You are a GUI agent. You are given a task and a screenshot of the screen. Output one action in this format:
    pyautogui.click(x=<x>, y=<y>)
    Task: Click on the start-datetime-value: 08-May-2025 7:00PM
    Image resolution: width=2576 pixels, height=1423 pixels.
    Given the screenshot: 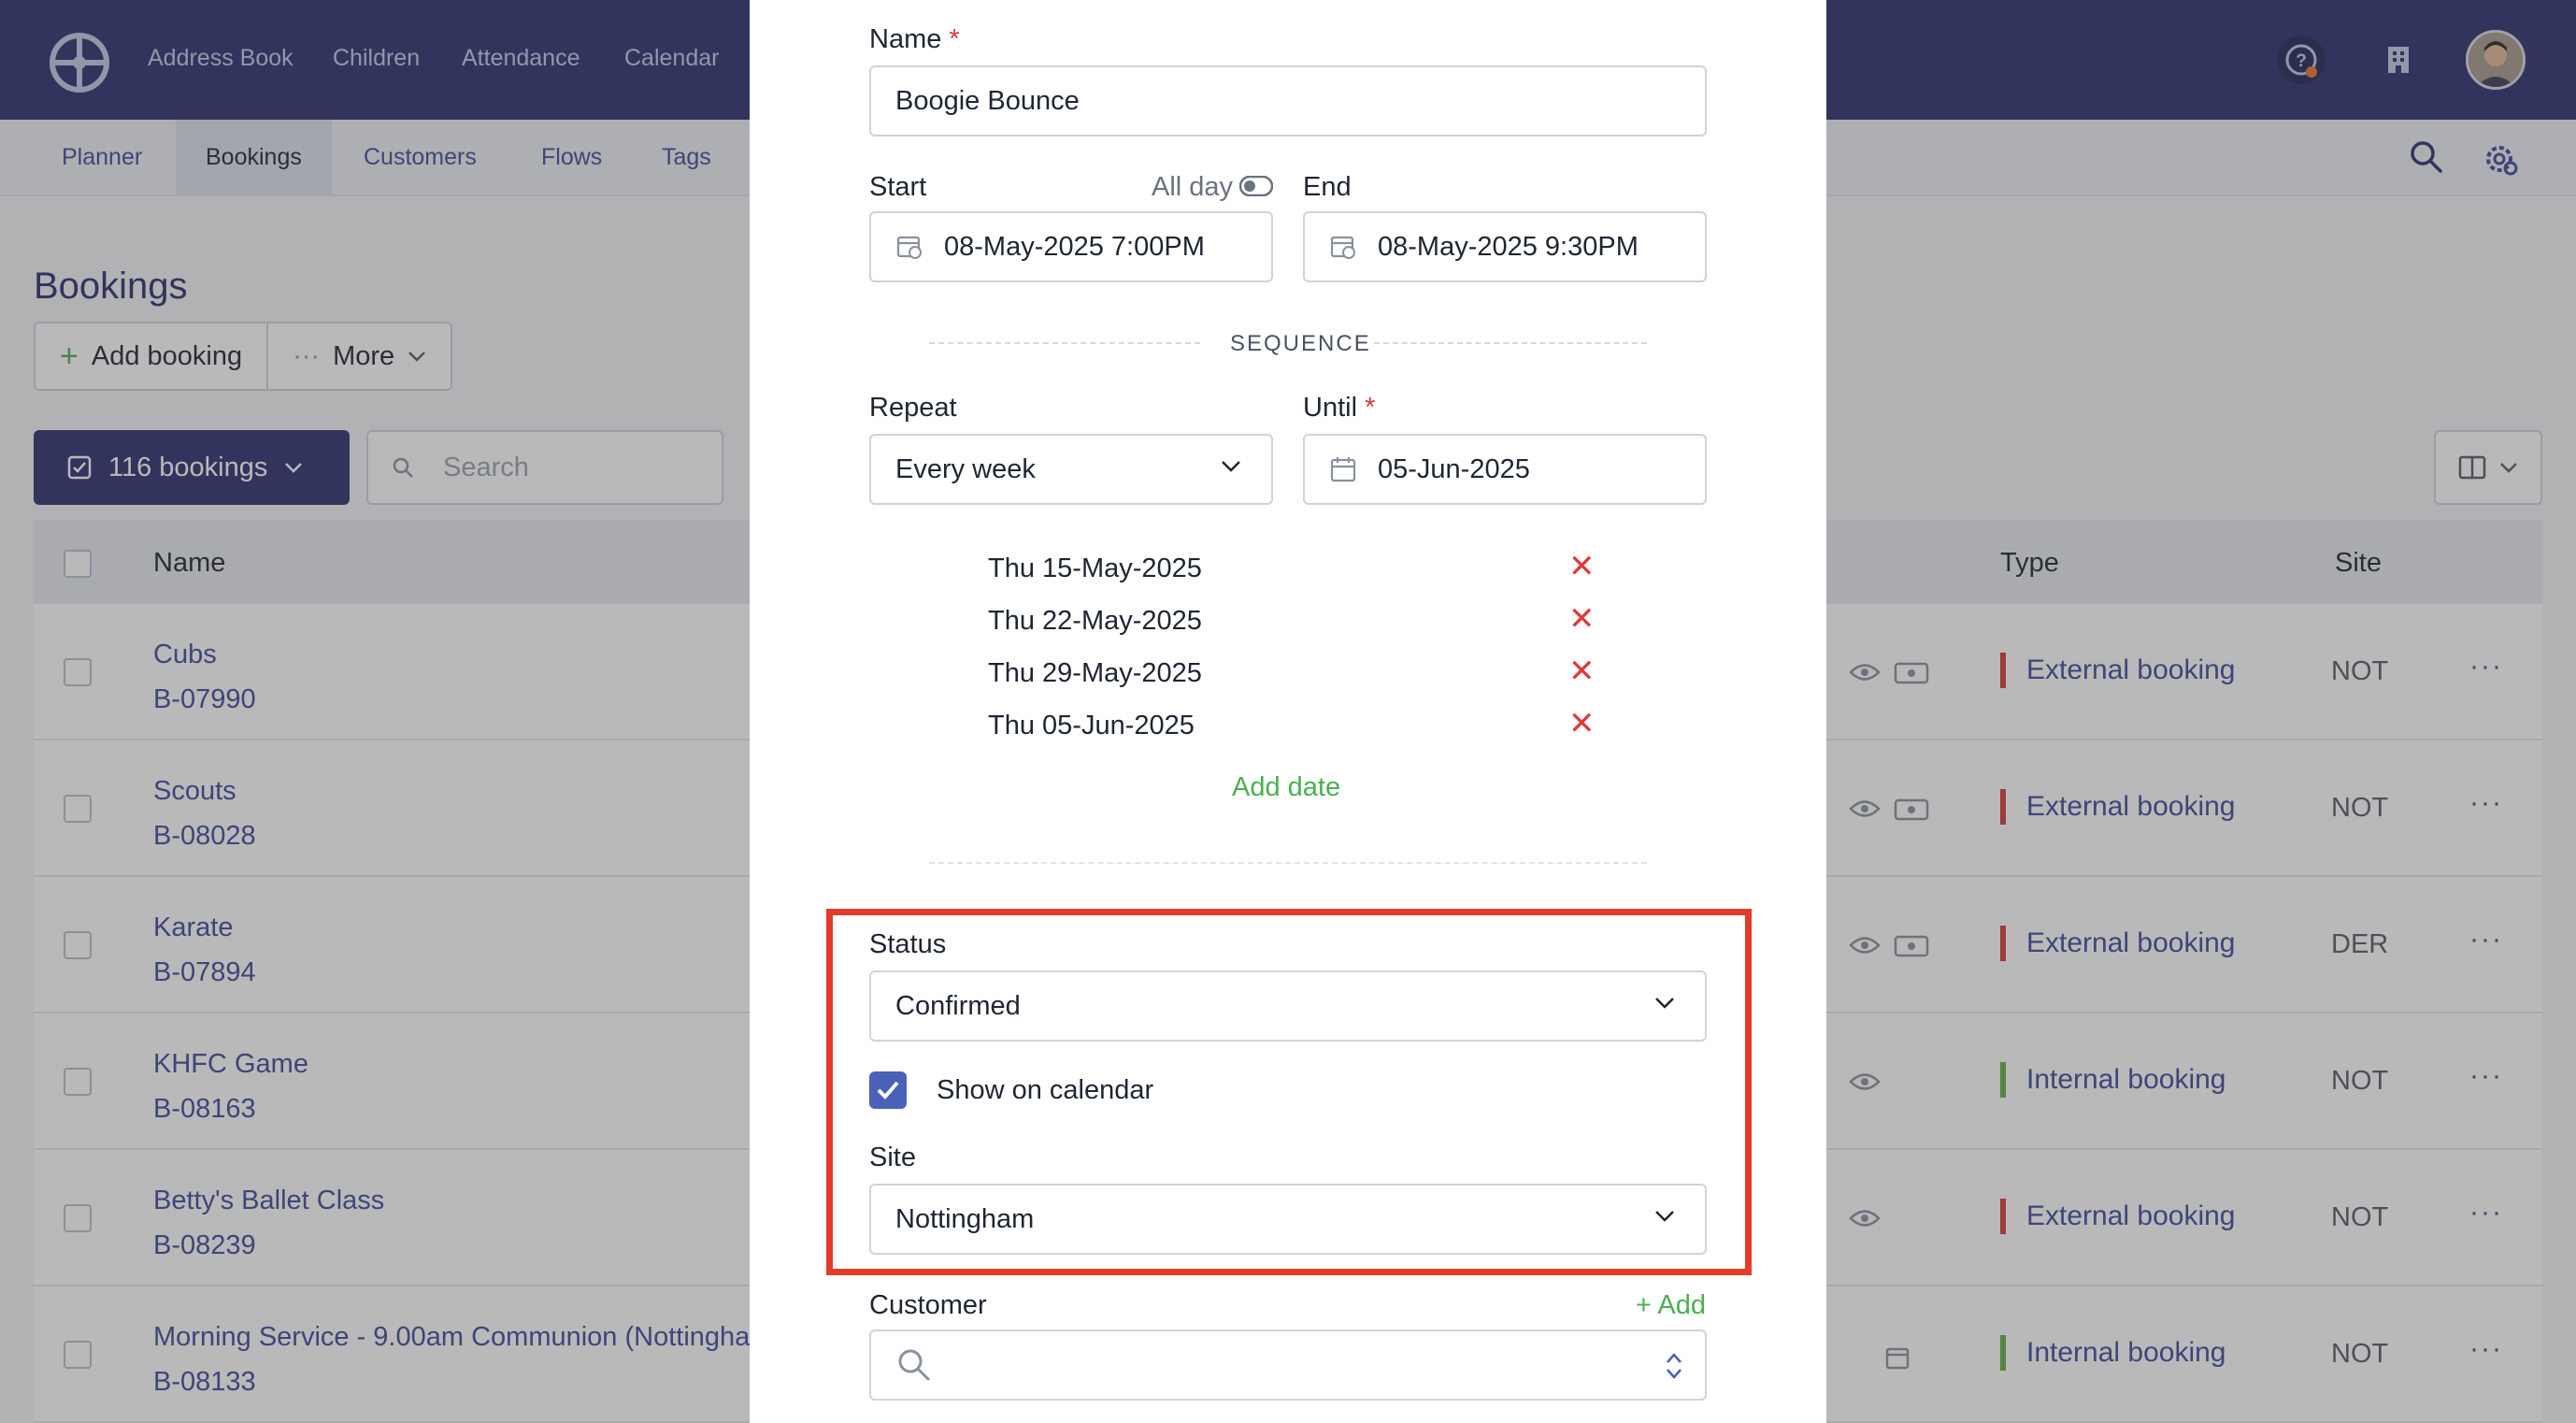 What is the action you would take?
    pyautogui.click(x=1074, y=246)
    